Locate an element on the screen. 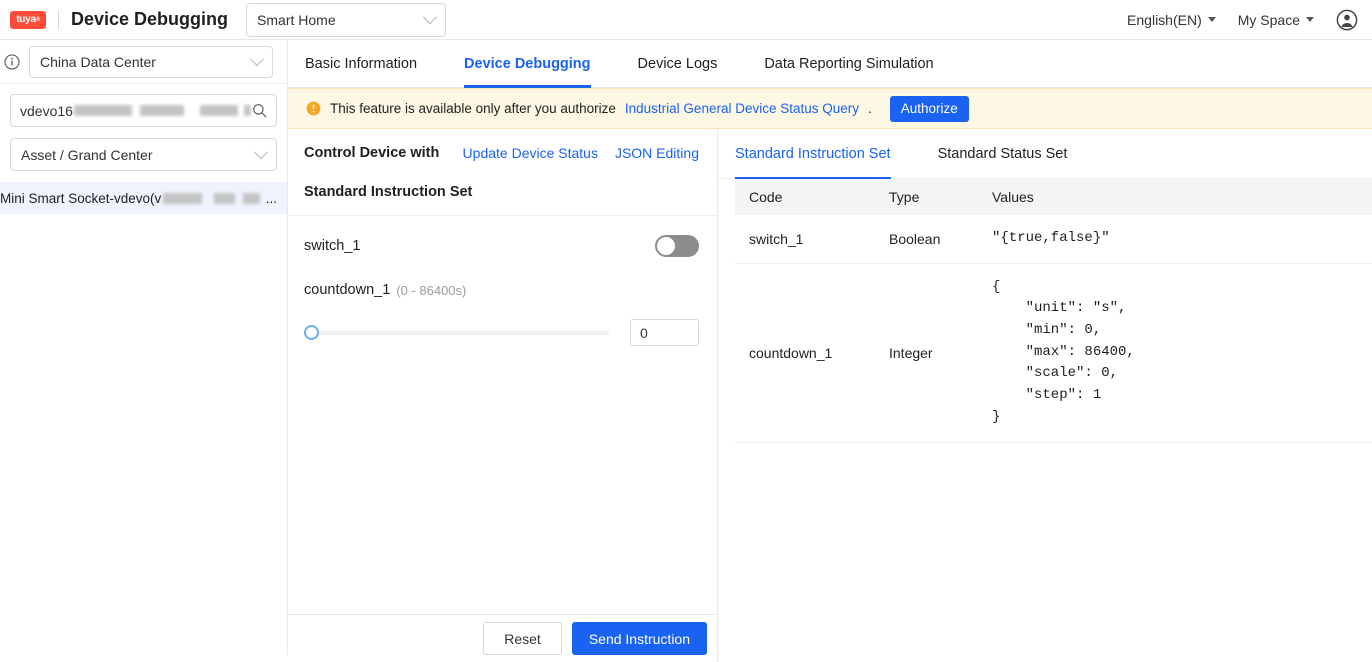  tab-label: Data Reporting Simulation is located at coordinates (849, 63).